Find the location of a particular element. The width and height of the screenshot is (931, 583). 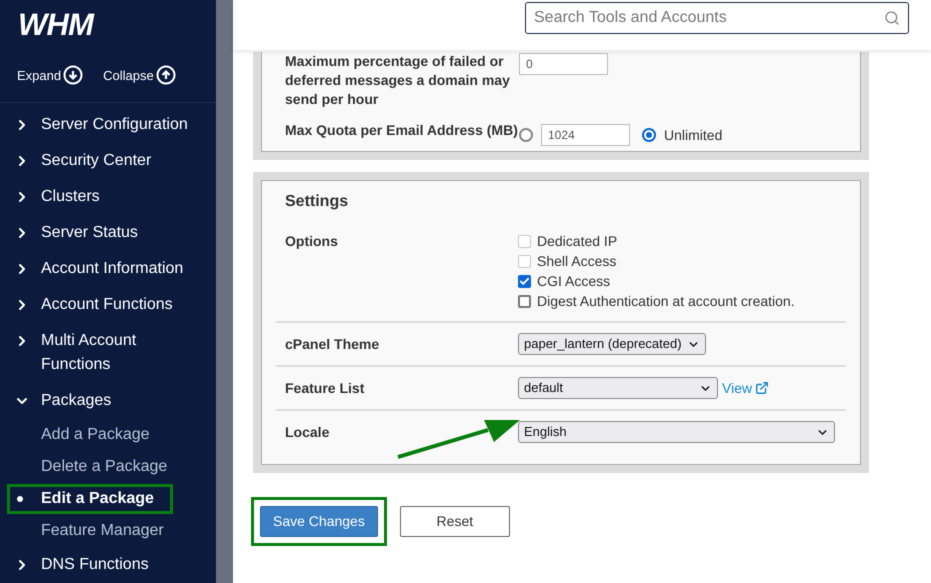

view-link: View is located at coordinates (746, 388).